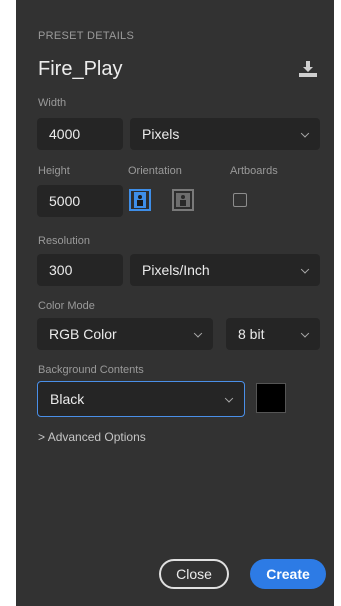 This screenshot has height=606, width=341. What do you see at coordinates (225, 270) in the screenshot?
I see `resolution-unit-select: Pixels/Inch` at bounding box center [225, 270].